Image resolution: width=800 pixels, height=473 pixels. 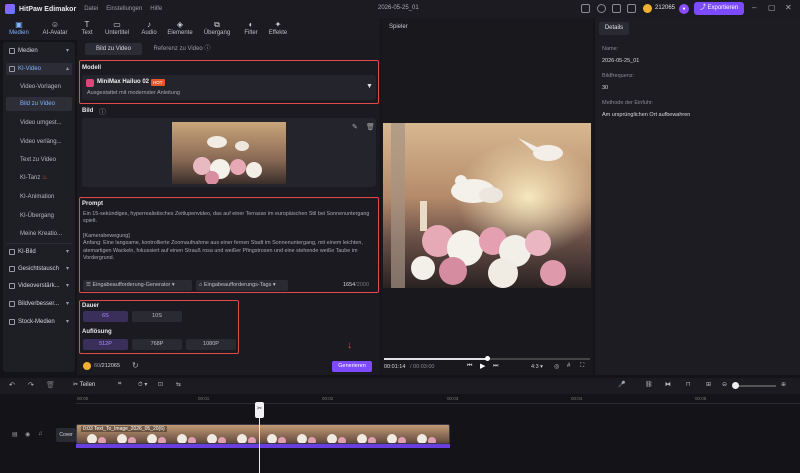 I want to click on chevron-down-icon: ▾, so click(x=67, y=304).